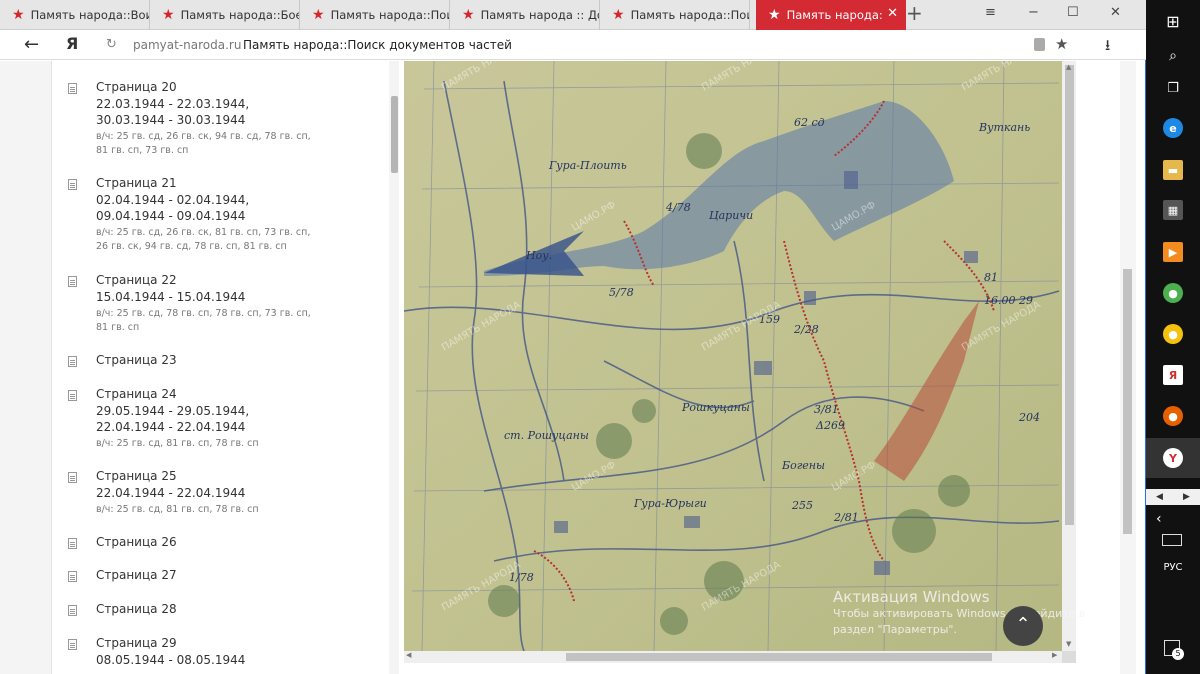  I want to click on tab-5: ★ Память народа::Поис, so click(675, 15).